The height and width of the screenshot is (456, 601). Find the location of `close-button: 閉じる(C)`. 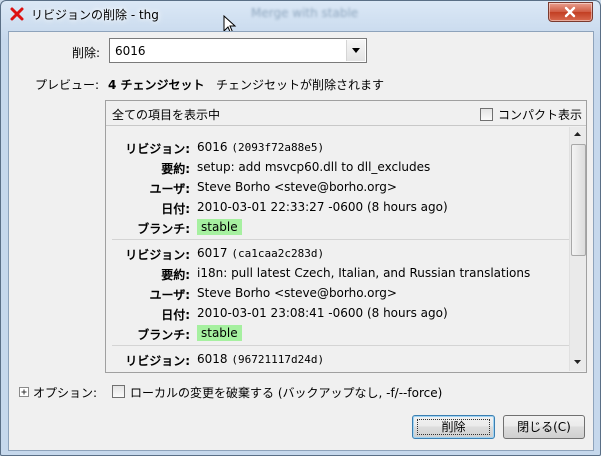

close-button: 閉じる(C) is located at coordinates (544, 427).